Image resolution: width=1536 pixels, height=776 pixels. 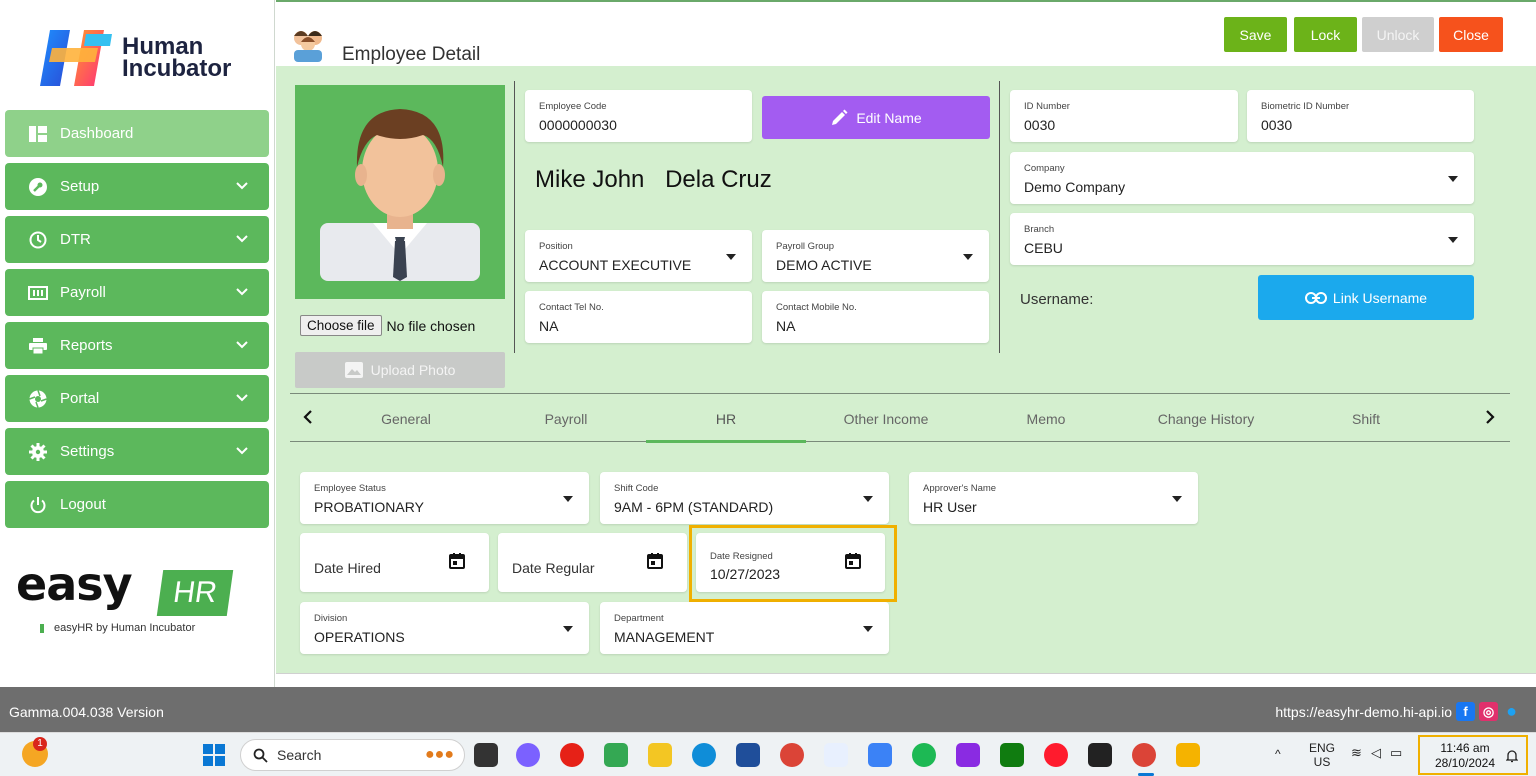 I want to click on xbox-icon, so click(x=1012, y=755).